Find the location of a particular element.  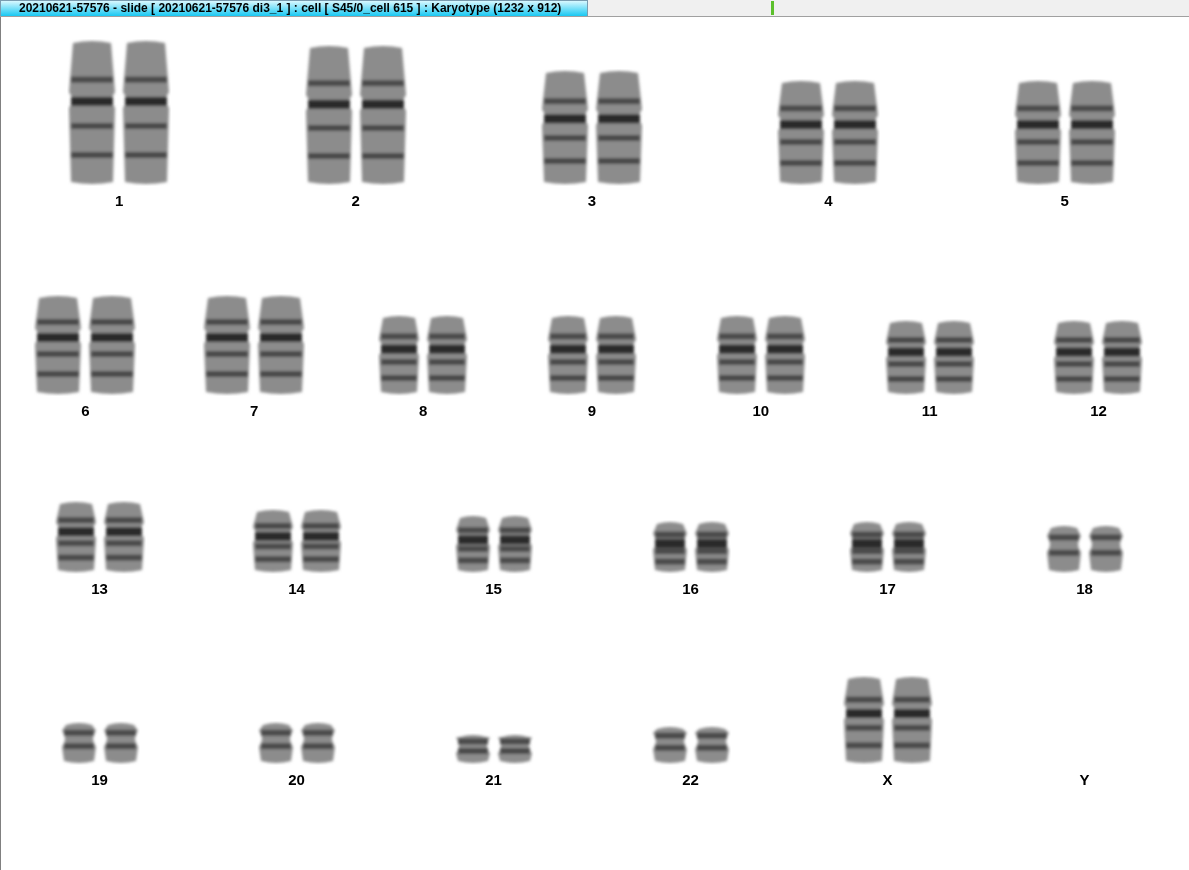

chromosome-label: 18 is located at coordinates (1084, 589).